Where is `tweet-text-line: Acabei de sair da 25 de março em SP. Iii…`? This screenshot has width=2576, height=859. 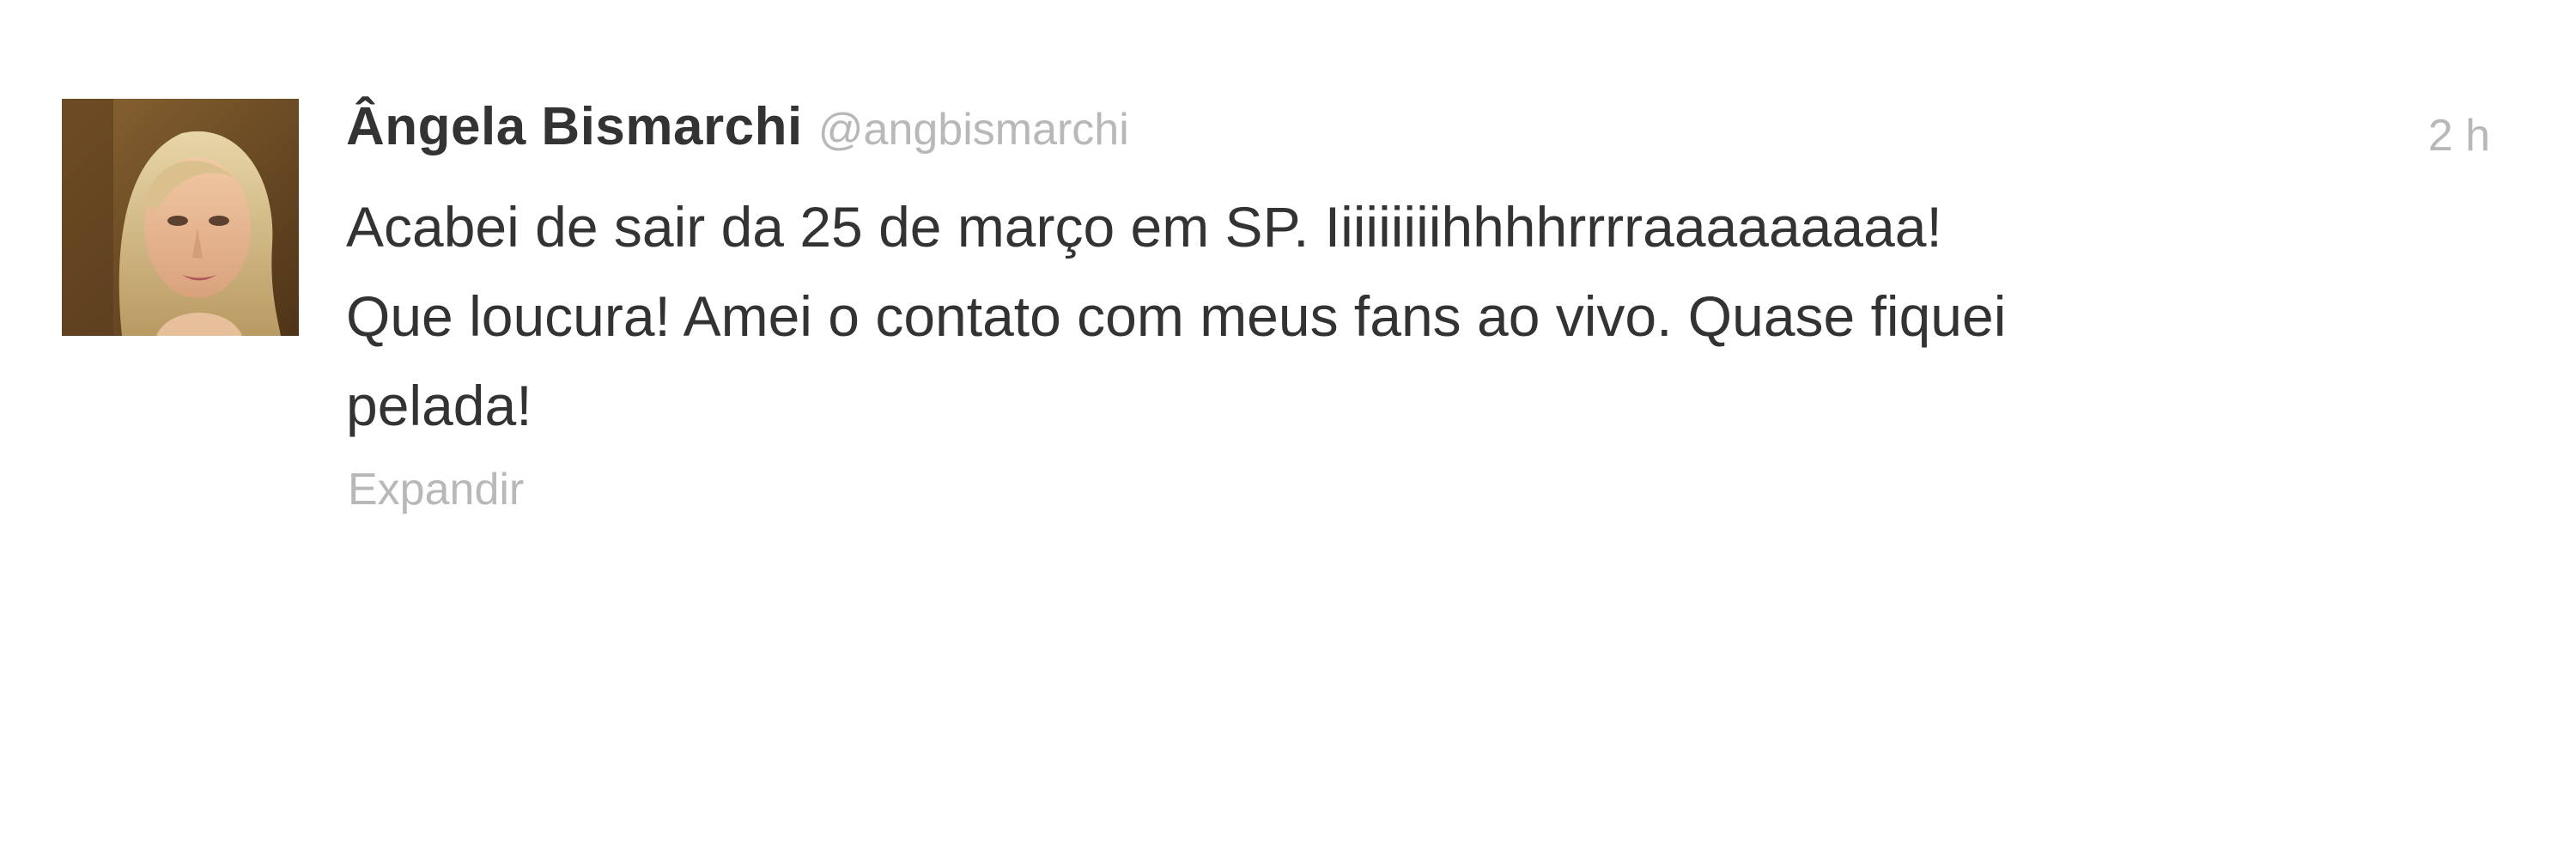
tweet-text-line: Acabei de sair da 25 de março em SP. Iii… is located at coordinates (1144, 227).